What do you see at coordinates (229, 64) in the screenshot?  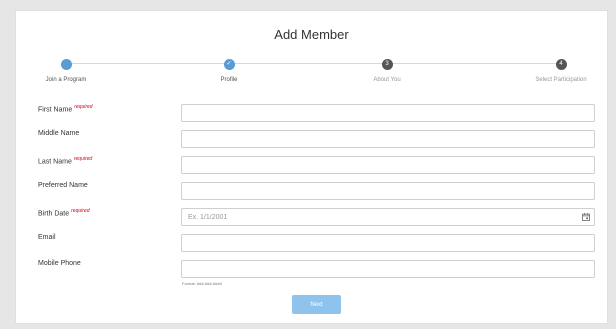 I see `check-icon: ✓` at bounding box center [229, 64].